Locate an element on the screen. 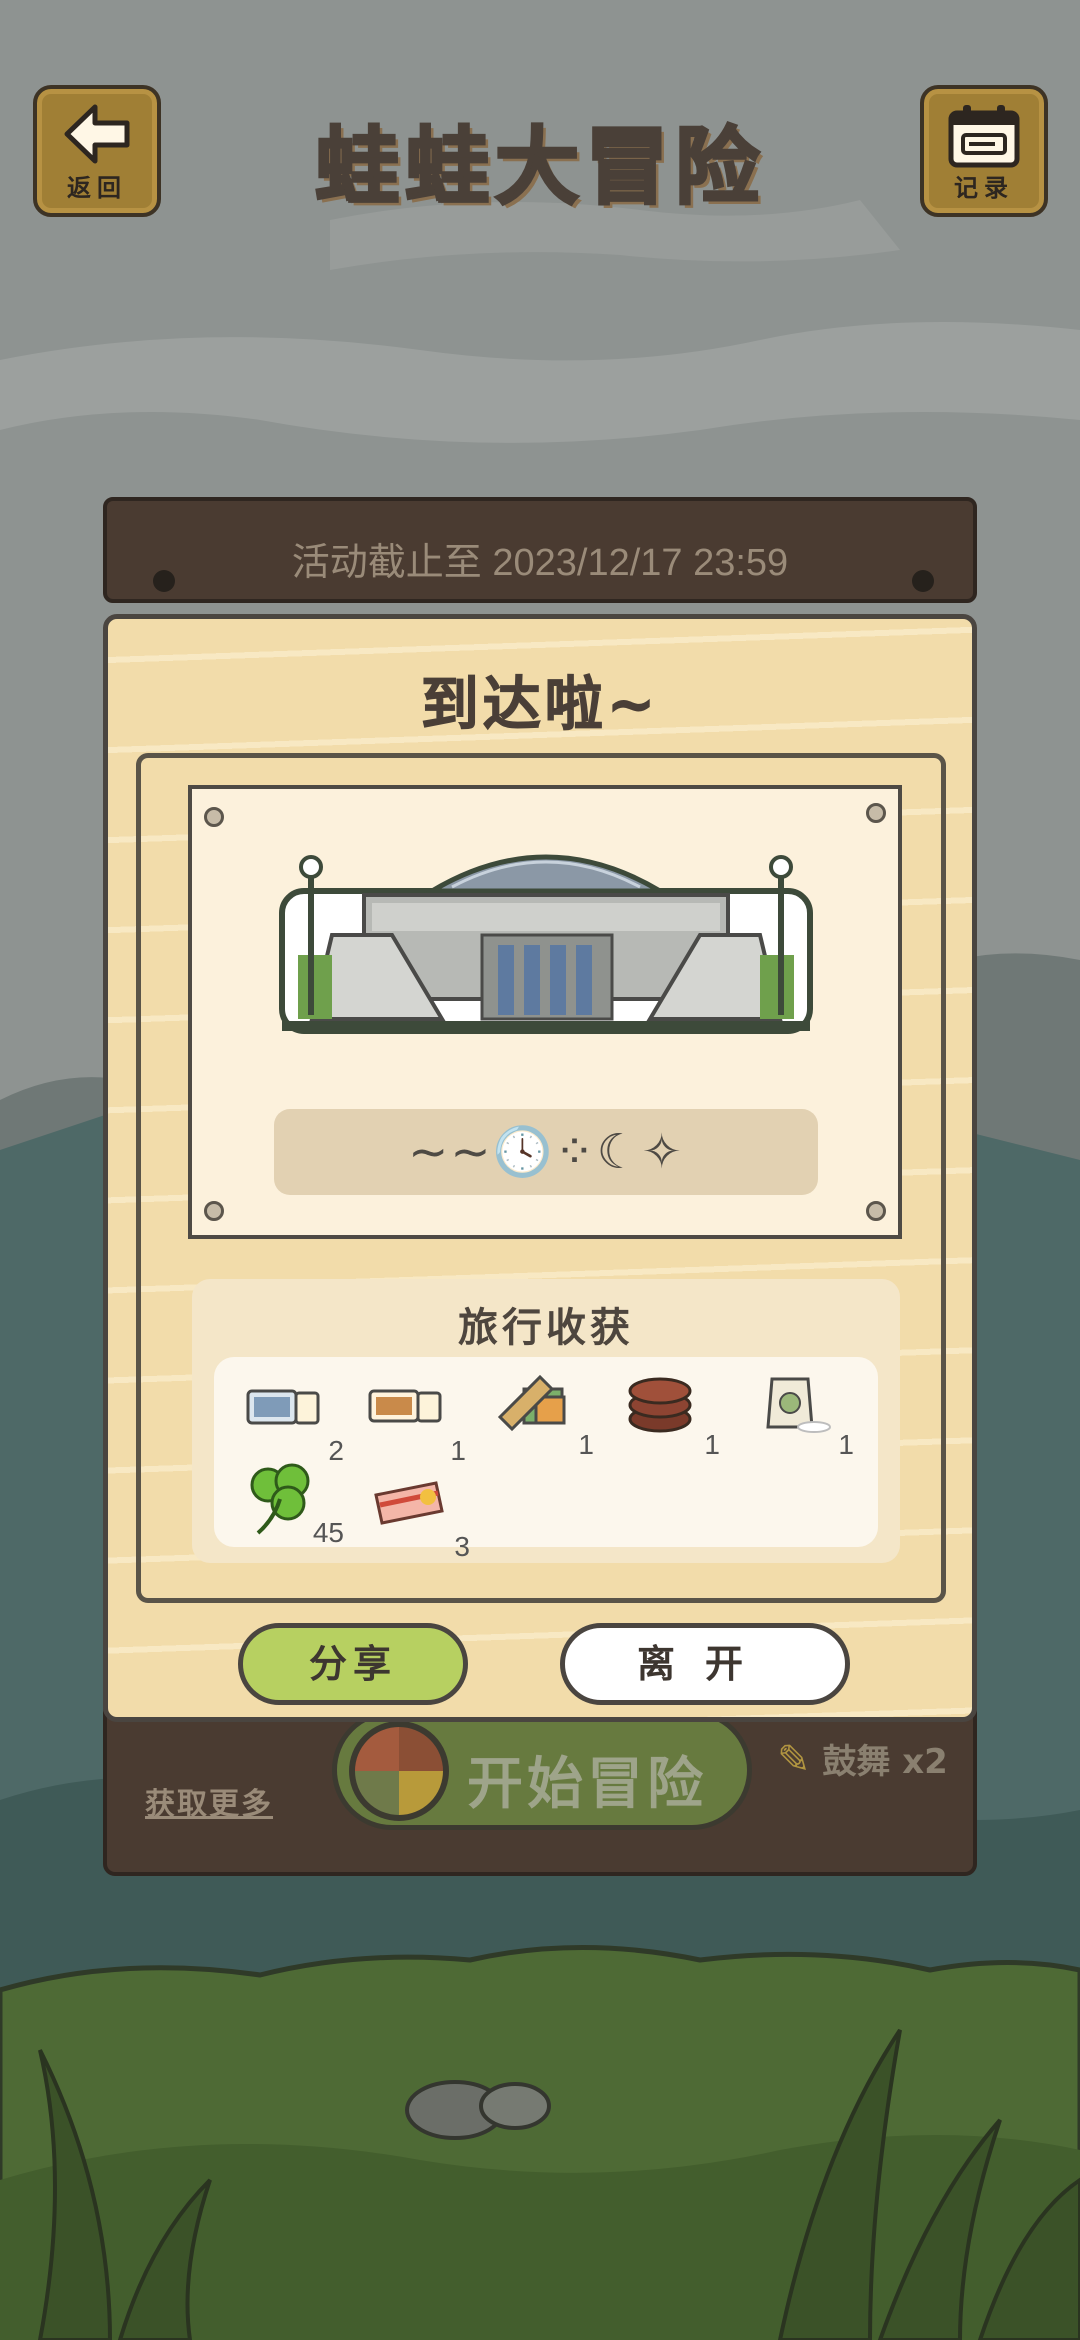  action-board: 获取更多 开始冒险 ✎ 鼓舞 x2 is located at coordinates (540, 1788).